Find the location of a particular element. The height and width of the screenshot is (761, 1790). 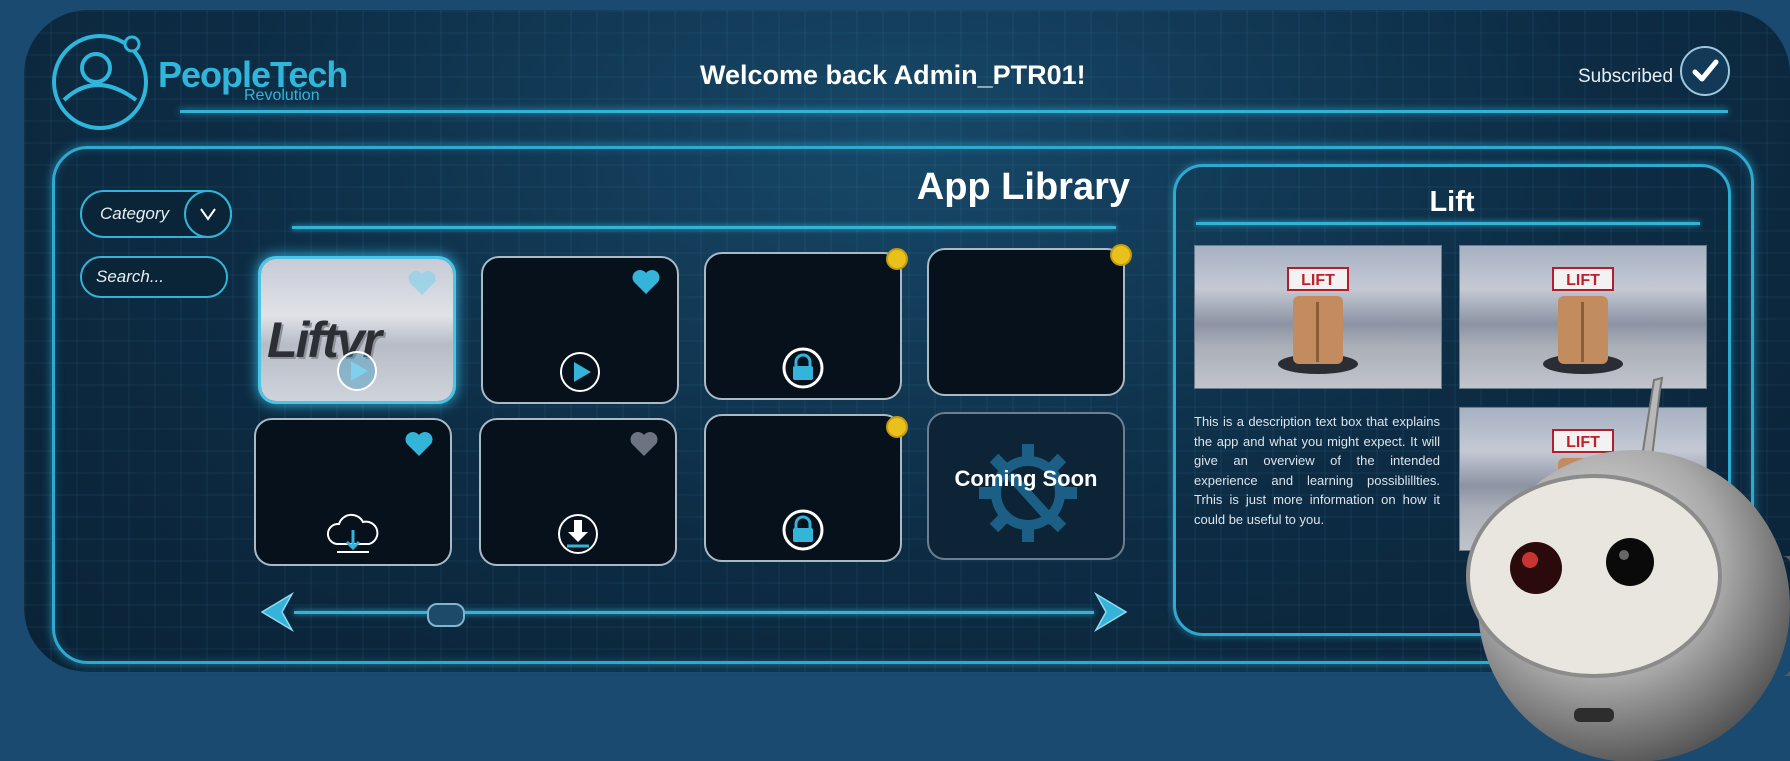

brand-subtitle: Revolution is located at coordinates (282, 95).